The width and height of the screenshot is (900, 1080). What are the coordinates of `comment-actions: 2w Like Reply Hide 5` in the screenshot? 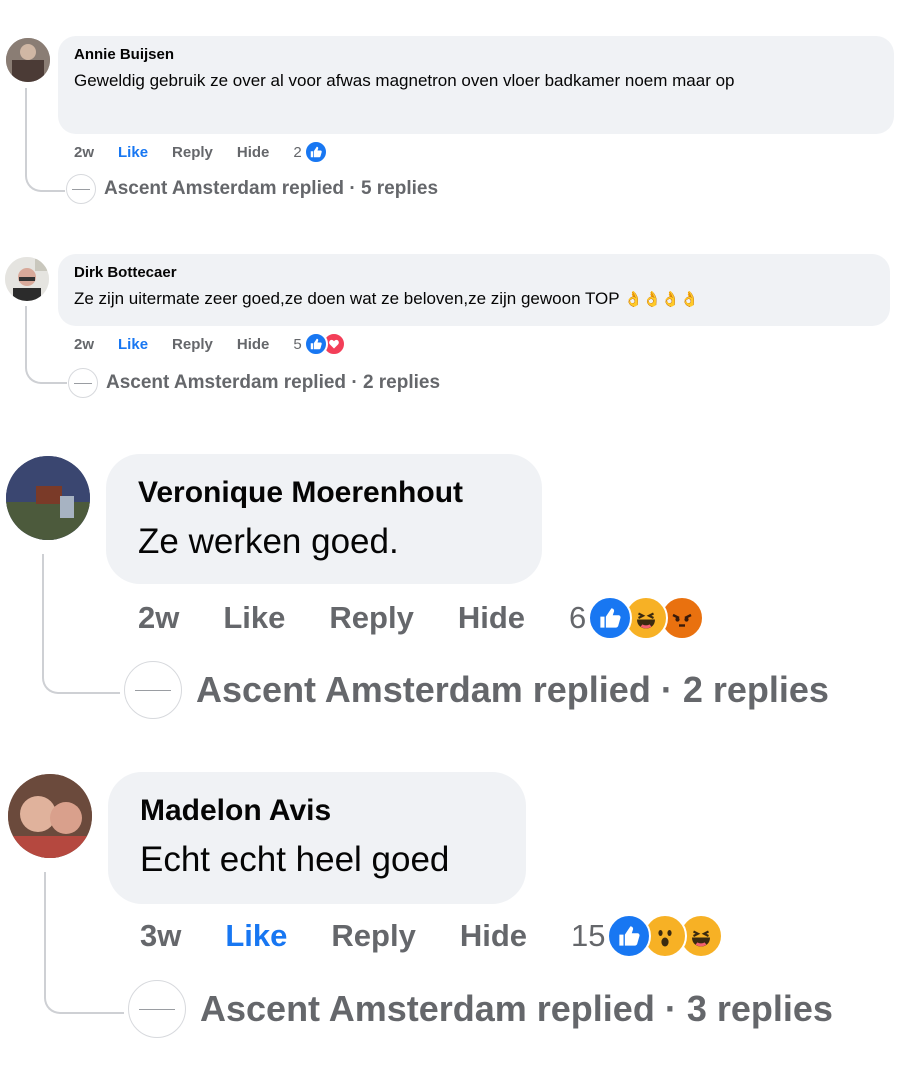 It's located at (210, 344).